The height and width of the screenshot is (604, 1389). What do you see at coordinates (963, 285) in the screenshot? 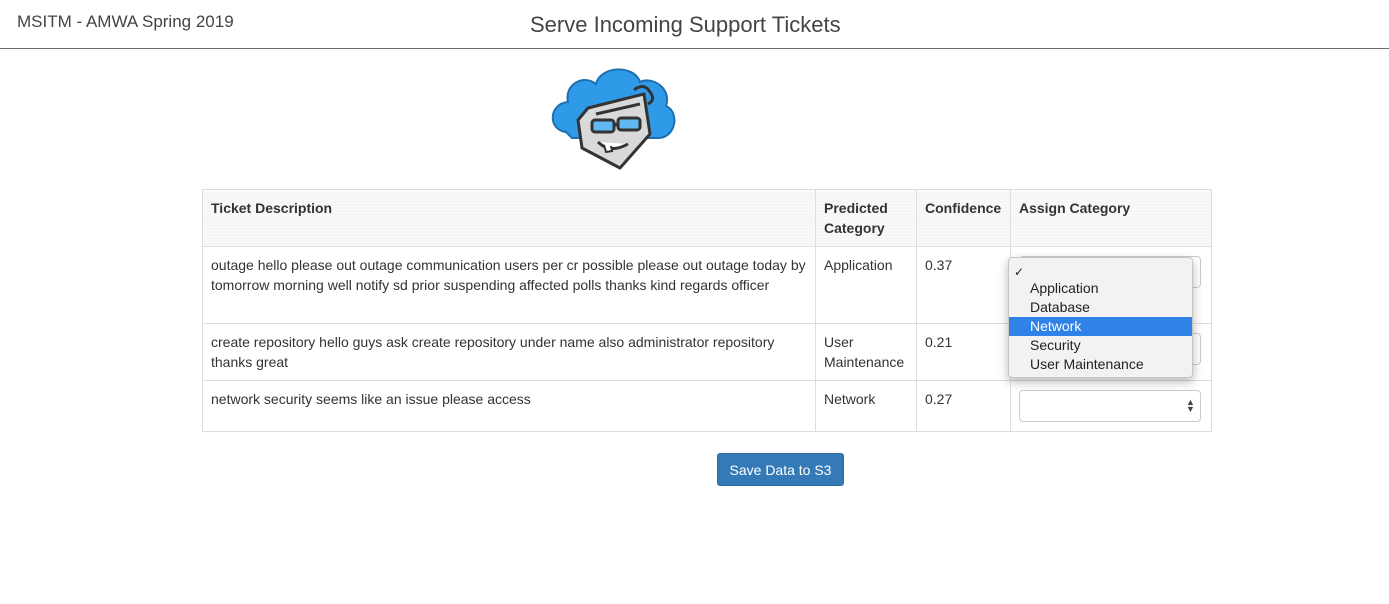
I see `confidence-value: 0.37` at bounding box center [963, 285].